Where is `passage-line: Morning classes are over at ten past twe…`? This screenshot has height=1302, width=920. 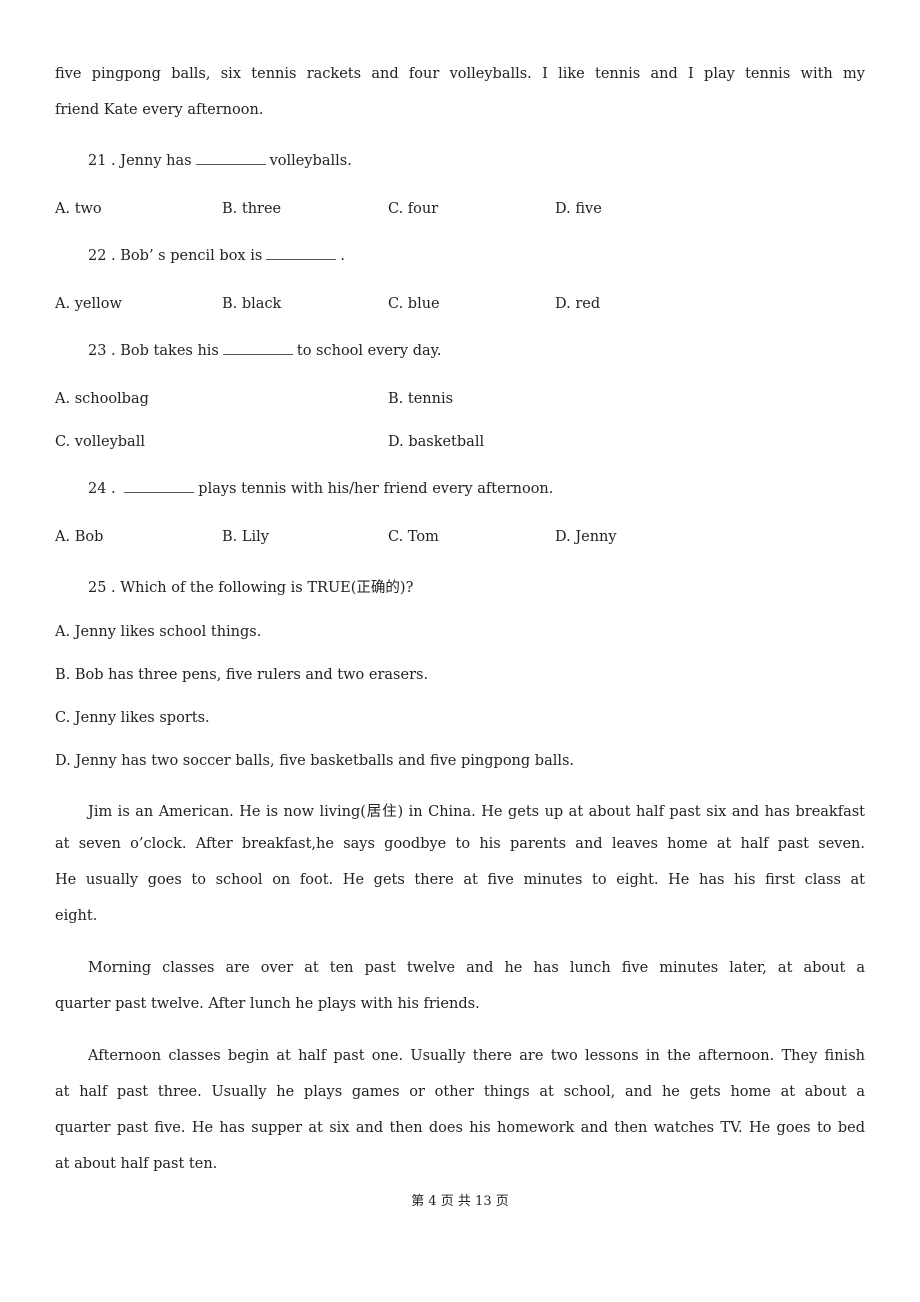 passage-line: Morning classes are over at ten past twe… is located at coordinates (476, 968).